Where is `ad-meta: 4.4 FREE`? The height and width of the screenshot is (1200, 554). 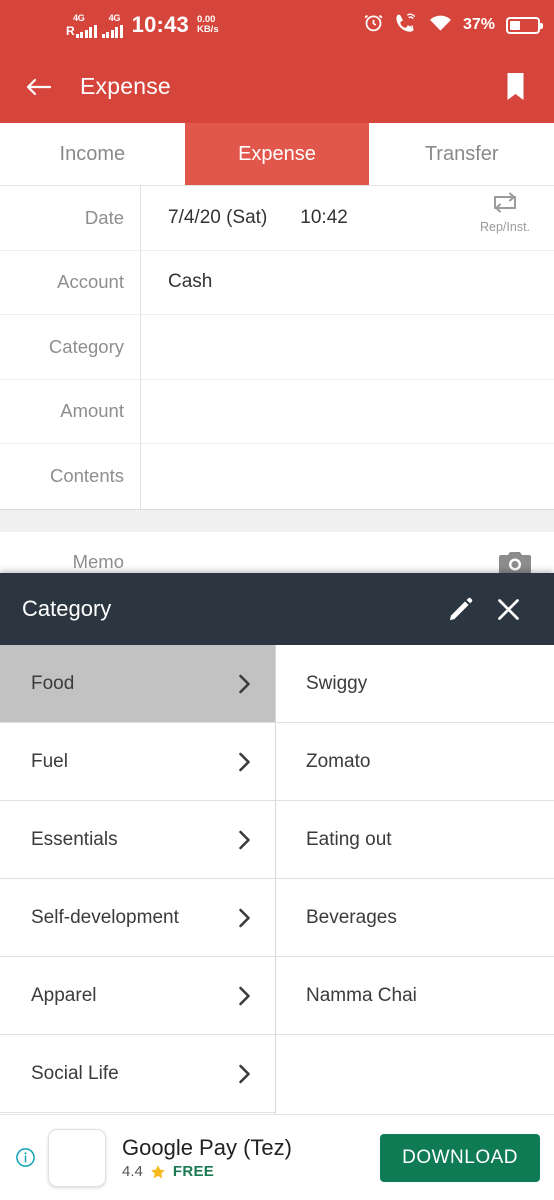 ad-meta: 4.4 FREE is located at coordinates (245, 1171).